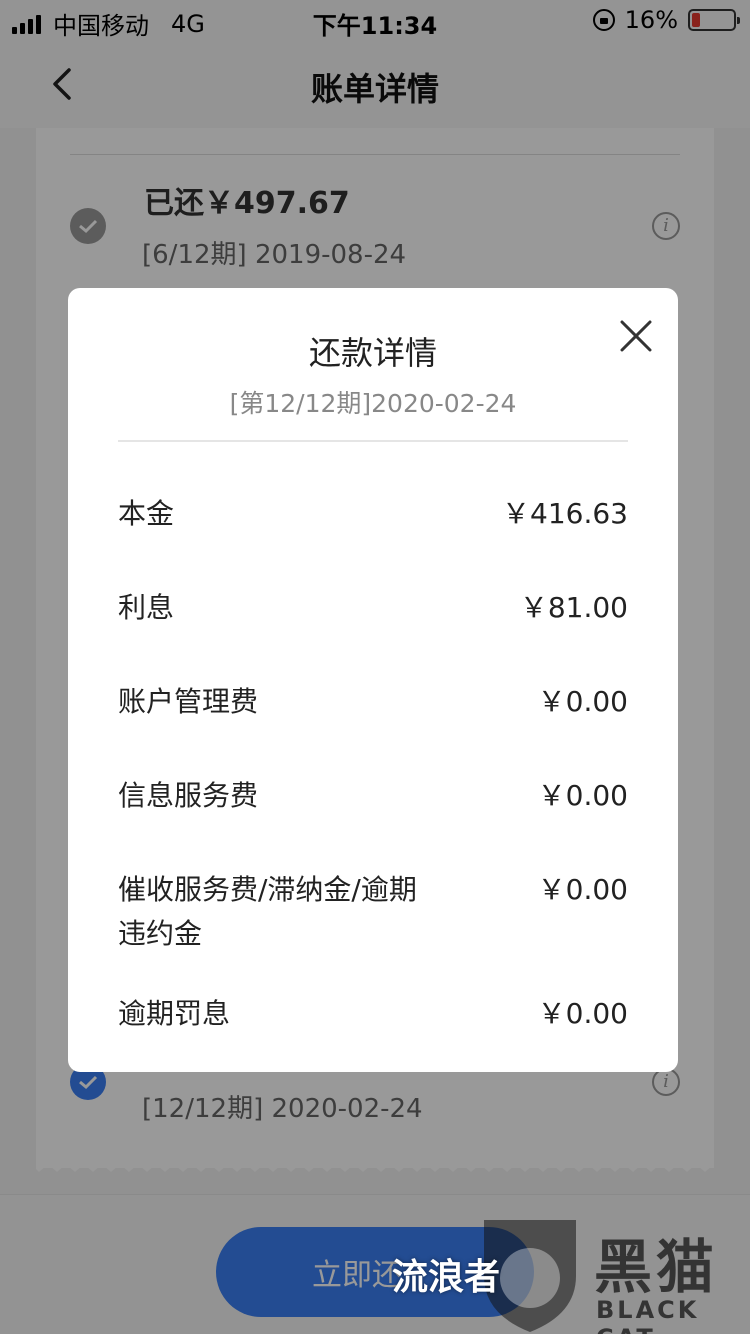 This screenshot has width=750, height=1334. Describe the element at coordinates (636, 336) in the screenshot. I see `close-icon` at that location.